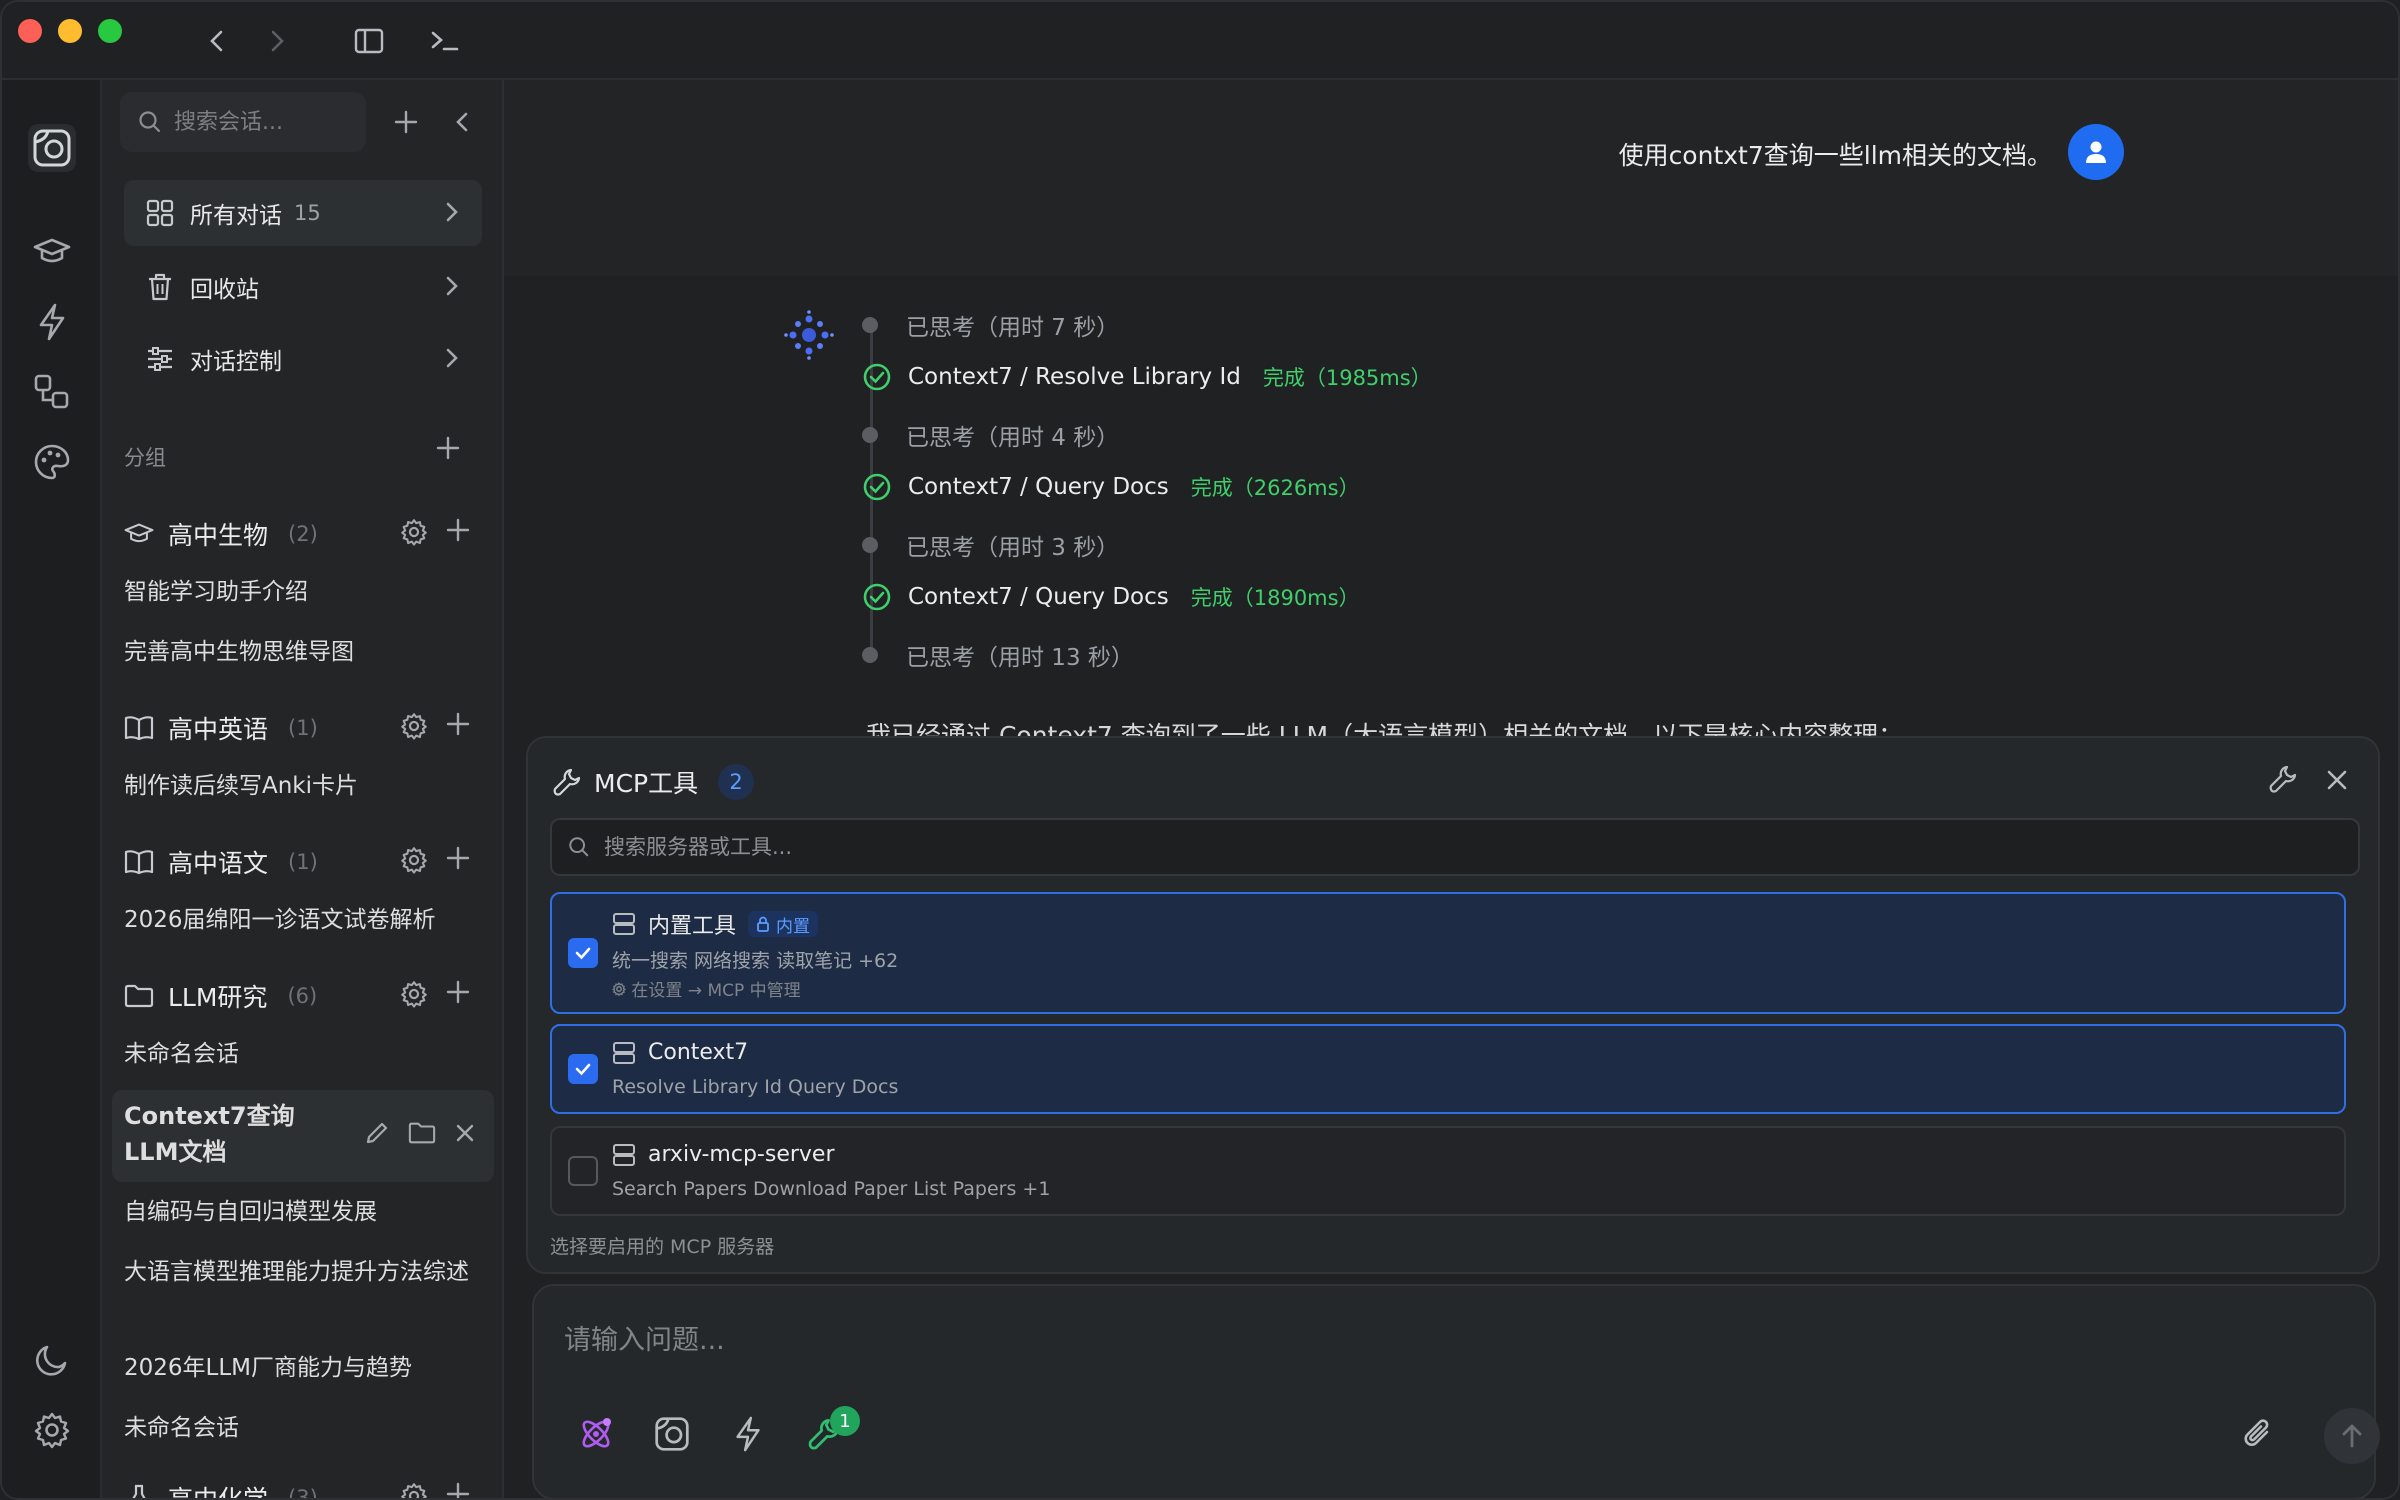 The image size is (2400, 1500). I want to click on group-english: 高中英语 (1), so click(304, 728).